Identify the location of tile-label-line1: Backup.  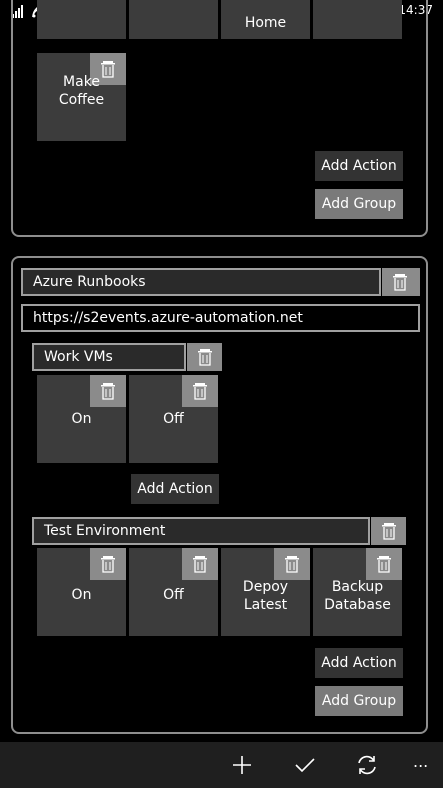
(357, 587).